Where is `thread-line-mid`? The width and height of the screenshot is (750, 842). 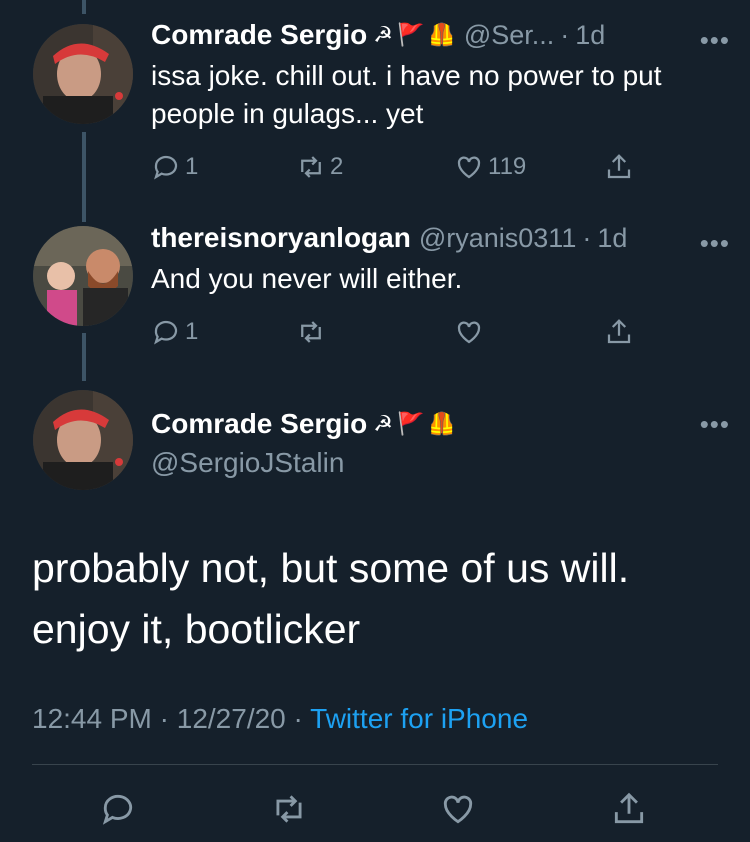 thread-line-mid is located at coordinates (84, 177).